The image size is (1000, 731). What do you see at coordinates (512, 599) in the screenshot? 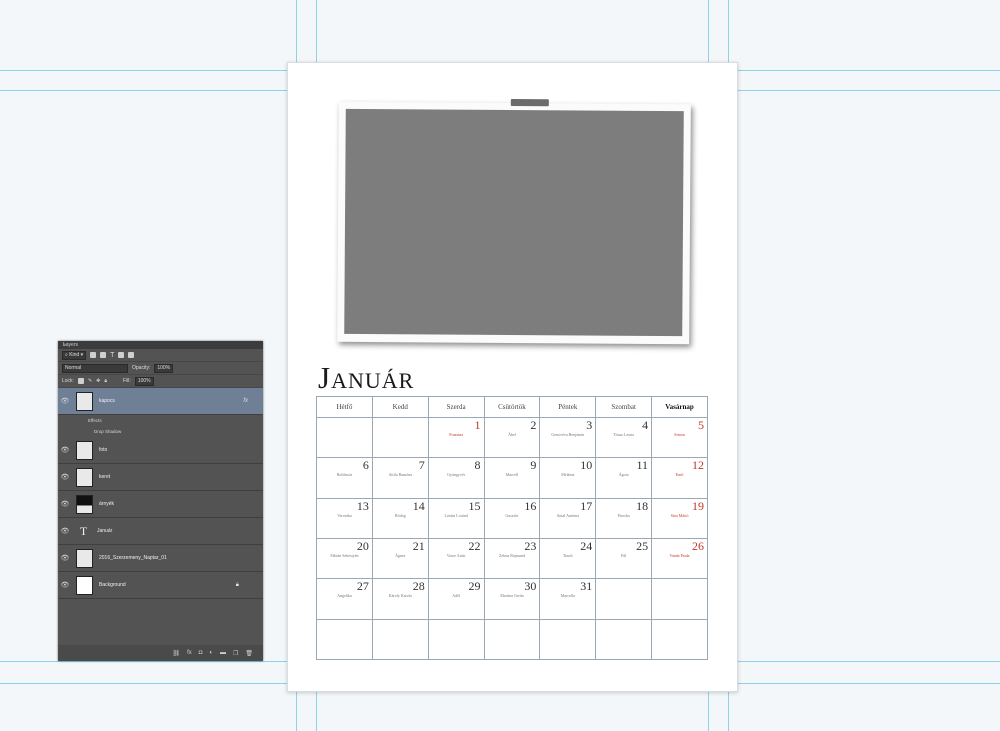
I see `calendar-day-cell: 30 Martina Gerda` at bounding box center [512, 599].